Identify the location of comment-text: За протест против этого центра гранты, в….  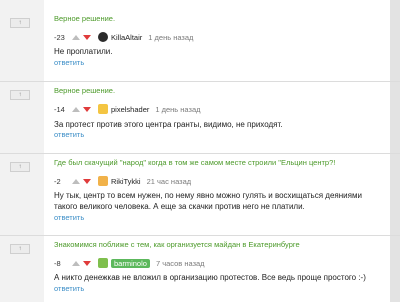
(168, 124).